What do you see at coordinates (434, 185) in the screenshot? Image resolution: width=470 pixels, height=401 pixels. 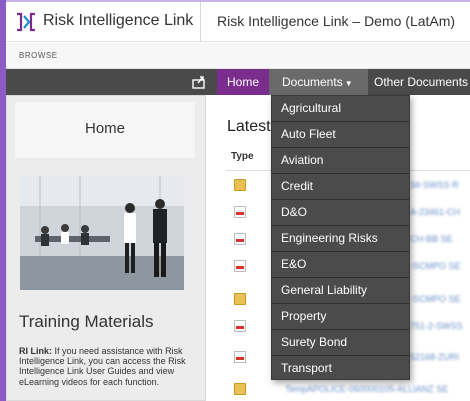 I see `table-row-link: 34-SWSS R` at bounding box center [434, 185].